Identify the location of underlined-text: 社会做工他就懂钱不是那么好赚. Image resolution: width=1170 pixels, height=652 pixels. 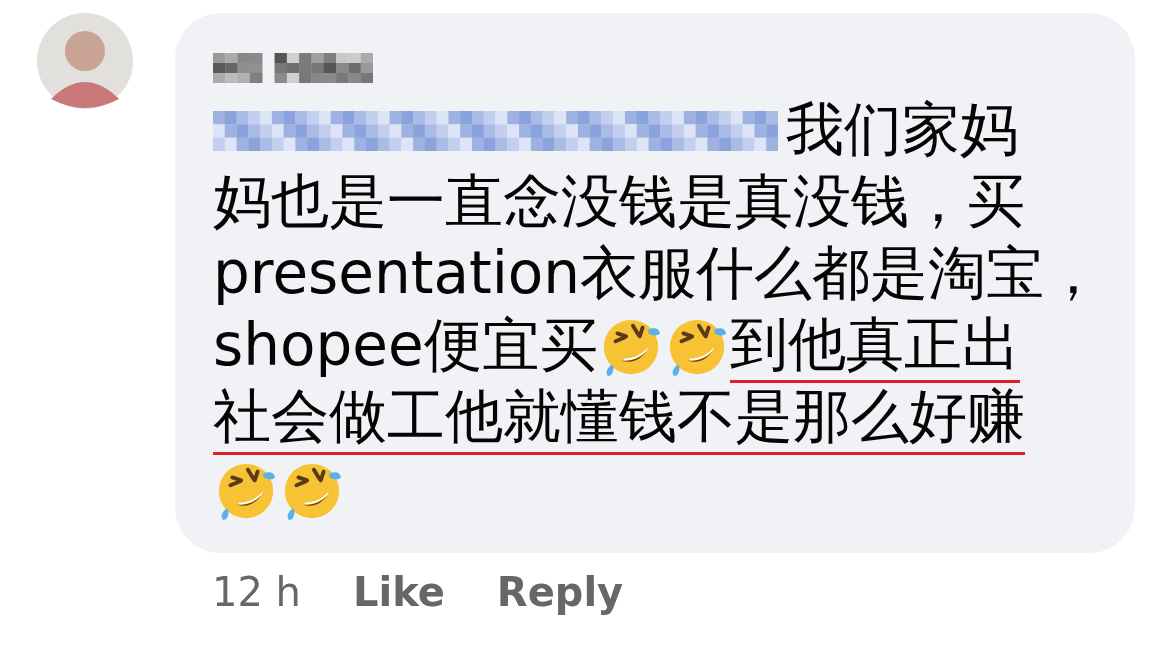
(619, 419).